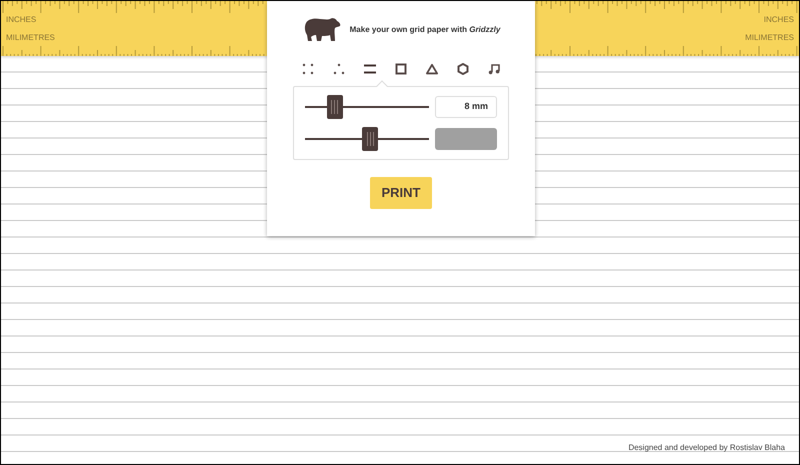 The width and height of the screenshot is (800, 465). I want to click on hexagon-icon, so click(463, 69).